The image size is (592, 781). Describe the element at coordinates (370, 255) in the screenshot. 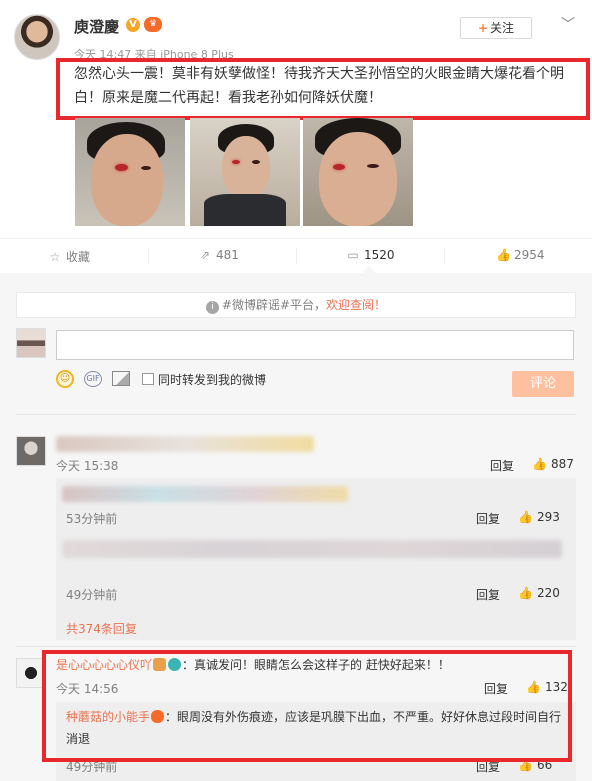

I see `comment-button: ▭ 1520` at that location.